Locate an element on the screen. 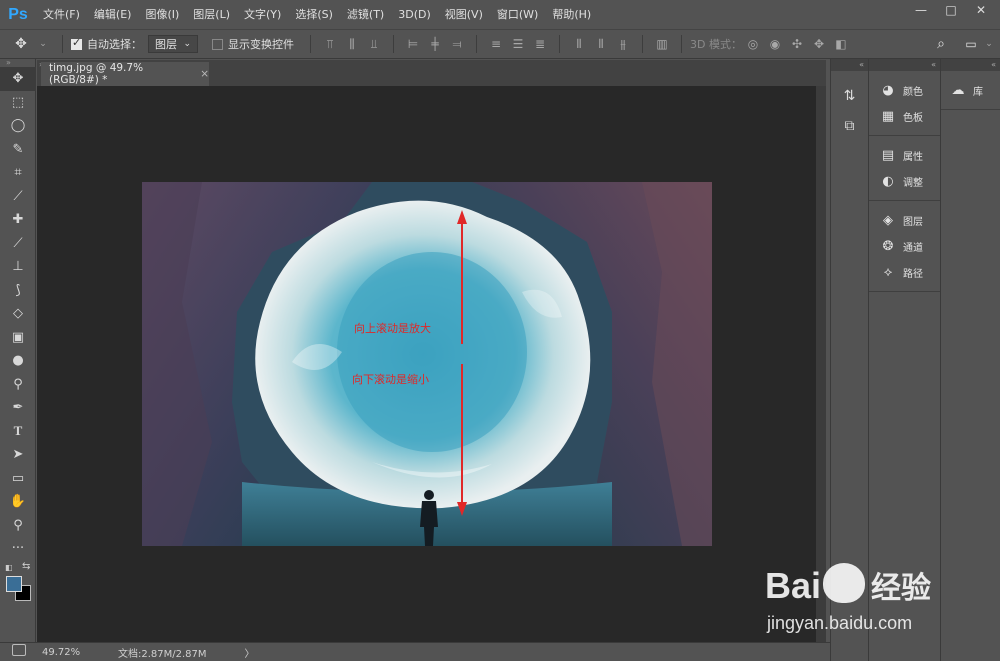  distribute-right-icon: ⫵ is located at coordinates (623, 44).